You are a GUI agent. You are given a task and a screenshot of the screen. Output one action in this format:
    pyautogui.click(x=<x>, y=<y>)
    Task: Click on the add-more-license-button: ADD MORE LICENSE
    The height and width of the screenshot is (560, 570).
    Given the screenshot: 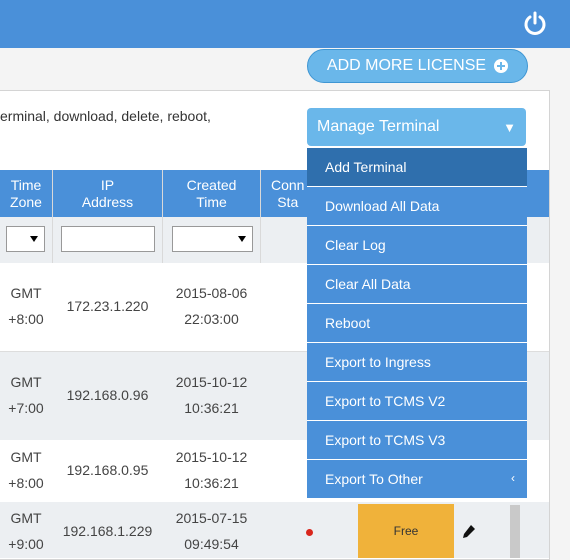 What is the action you would take?
    pyautogui.click(x=417, y=66)
    